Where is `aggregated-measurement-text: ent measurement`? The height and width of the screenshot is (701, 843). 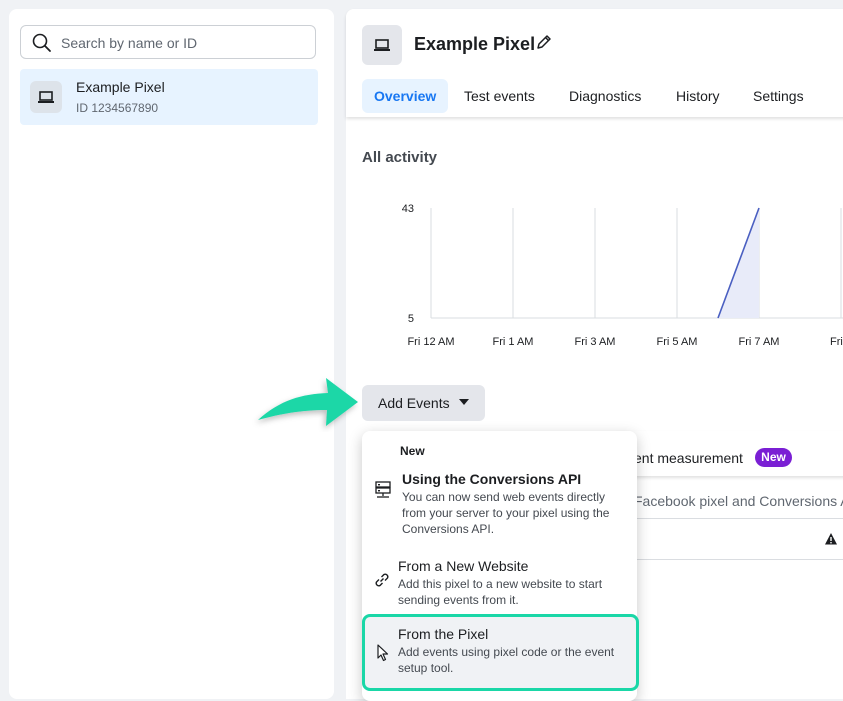 aggregated-measurement-text: ent measurement is located at coordinates (688, 458).